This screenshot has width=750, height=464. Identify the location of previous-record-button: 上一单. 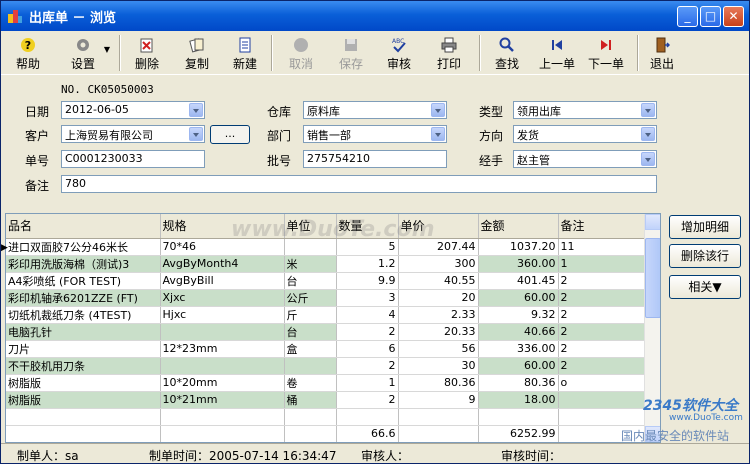
(557, 53).